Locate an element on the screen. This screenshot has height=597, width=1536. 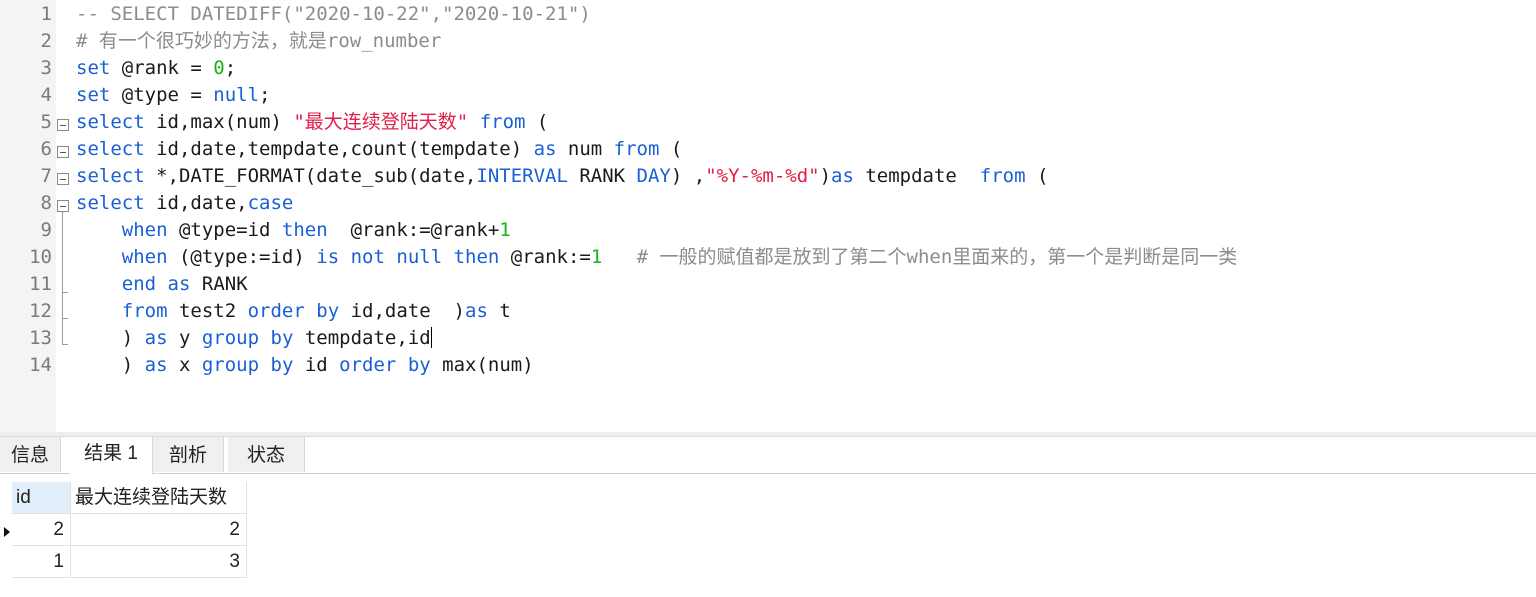
code-token: *,DATE_FORMAT(date_sub(date, is located at coordinates (310, 176).